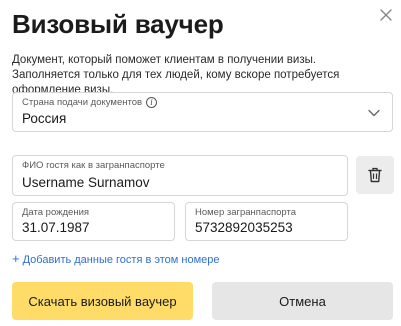 The width and height of the screenshot is (401, 326). I want to click on delete-guest-button, so click(375, 175).